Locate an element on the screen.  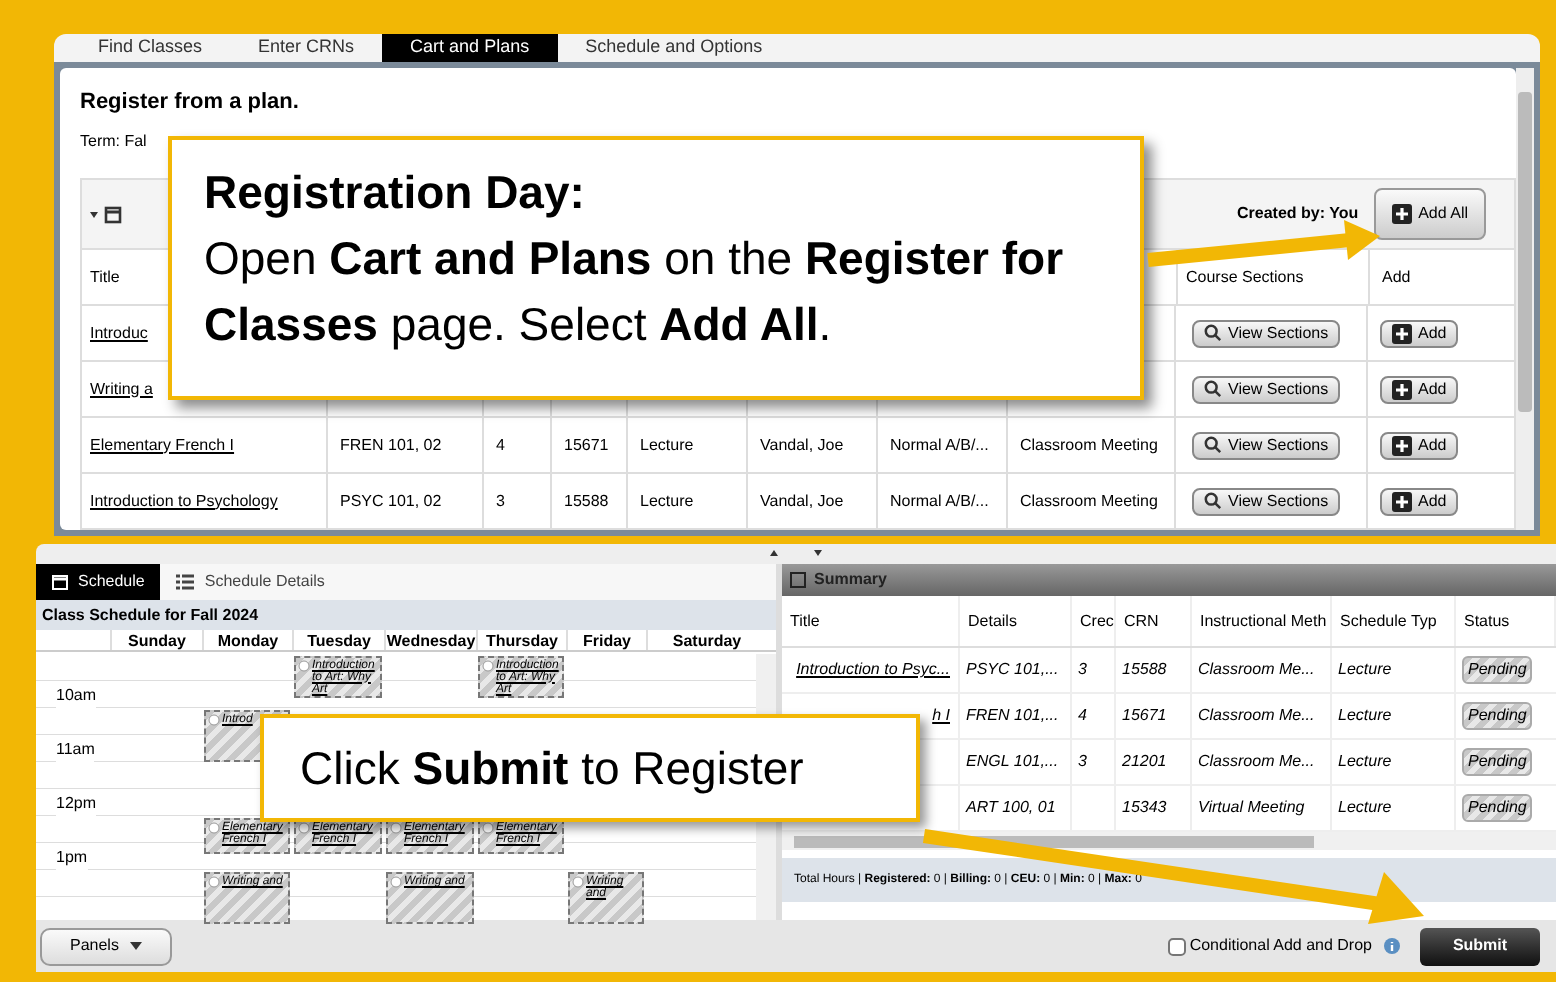
time-label: 12pm is located at coordinates (76, 804).